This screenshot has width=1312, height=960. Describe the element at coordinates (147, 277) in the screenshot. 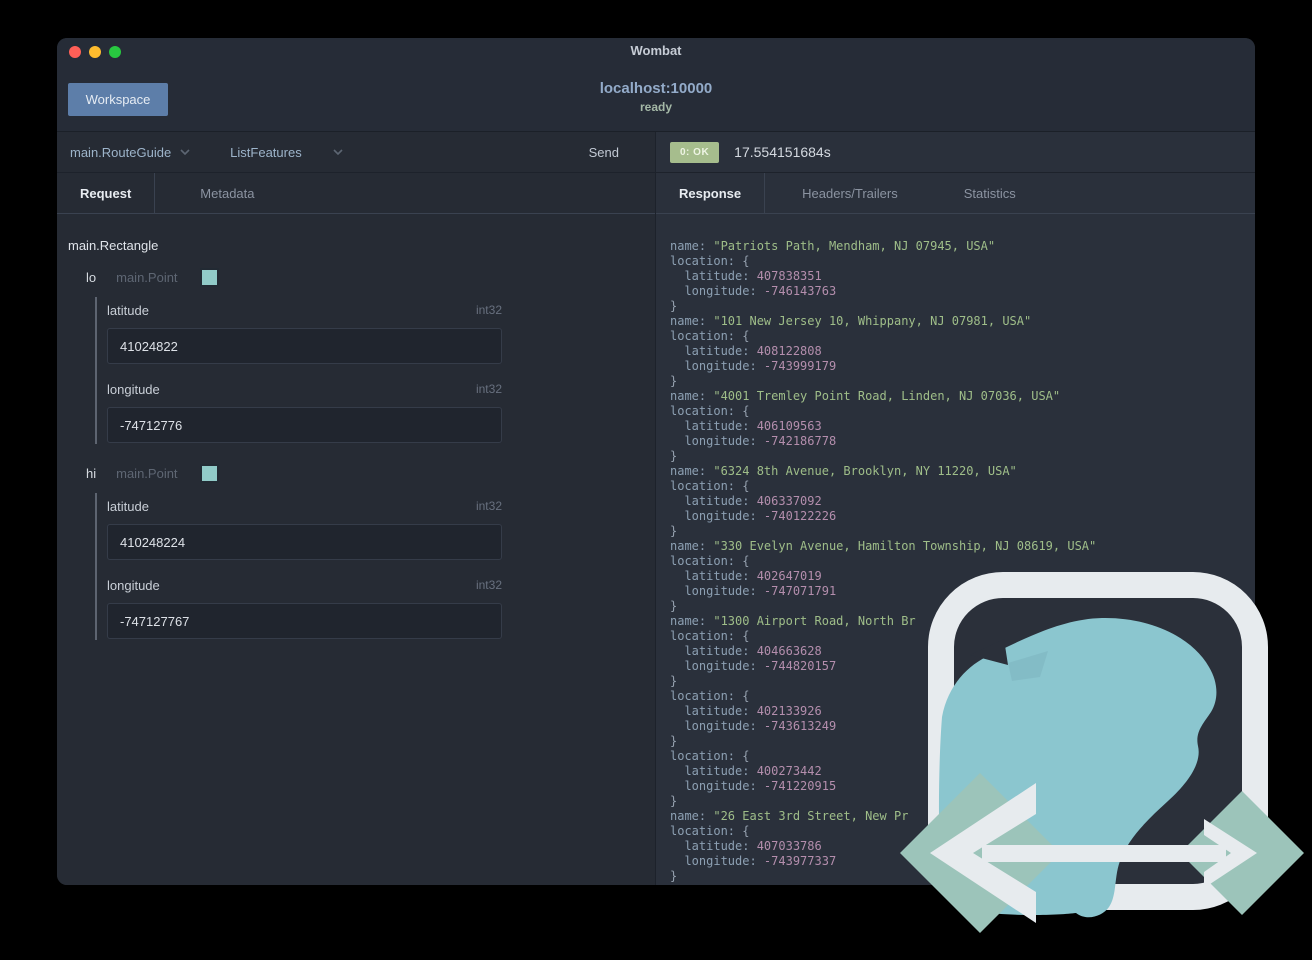

I see `field-type-lo: main.Point` at that location.